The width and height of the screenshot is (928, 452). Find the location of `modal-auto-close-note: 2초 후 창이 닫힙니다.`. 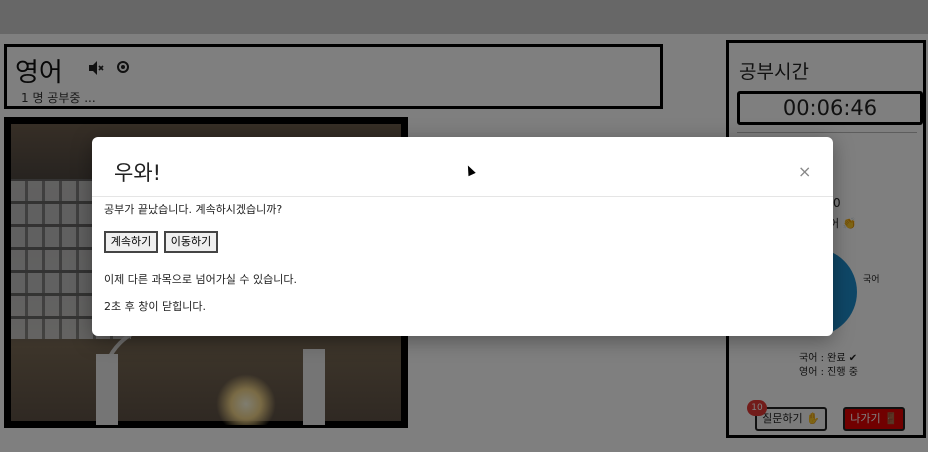

modal-auto-close-note: 2초 후 창이 닫힙니다. is located at coordinates (155, 306).